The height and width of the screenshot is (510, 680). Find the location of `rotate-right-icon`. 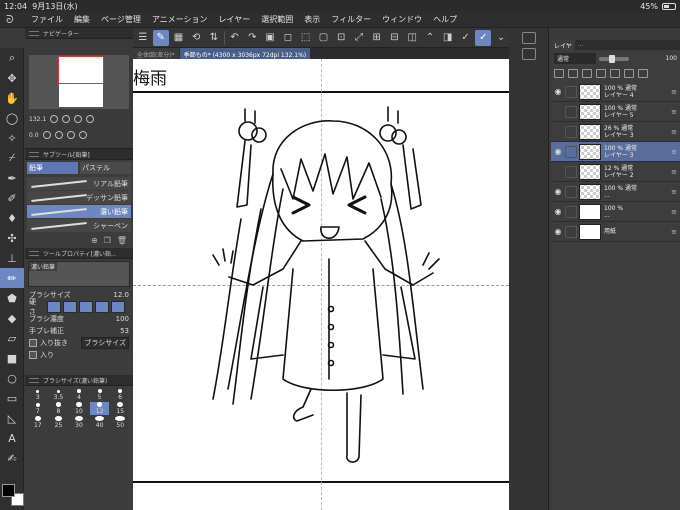

rotate-right-icon is located at coordinates (58, 135).